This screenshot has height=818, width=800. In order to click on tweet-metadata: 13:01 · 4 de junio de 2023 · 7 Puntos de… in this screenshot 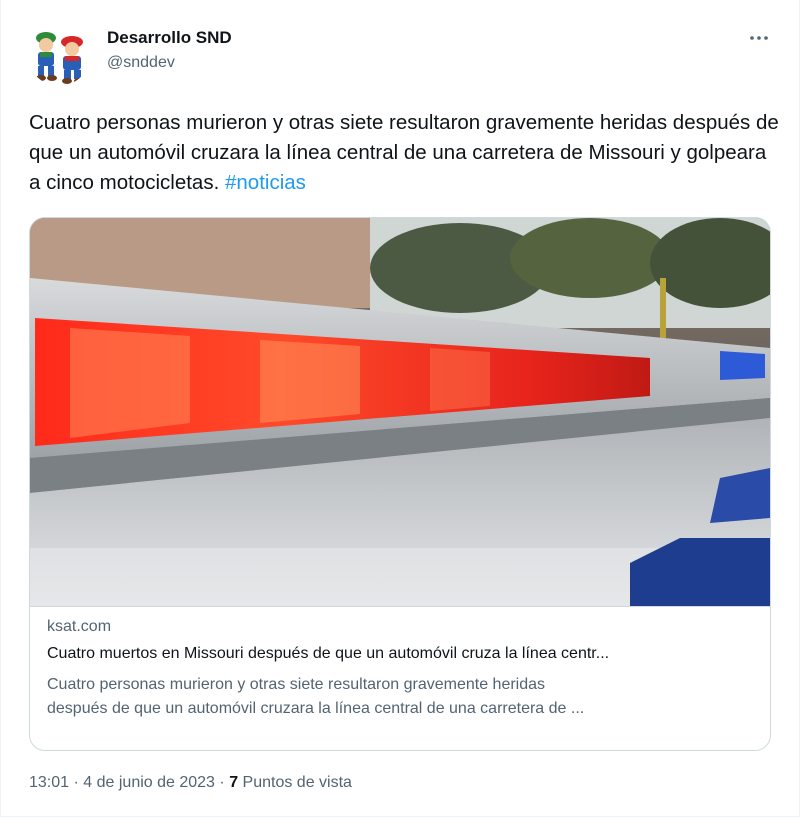, I will do `click(190, 783)`.